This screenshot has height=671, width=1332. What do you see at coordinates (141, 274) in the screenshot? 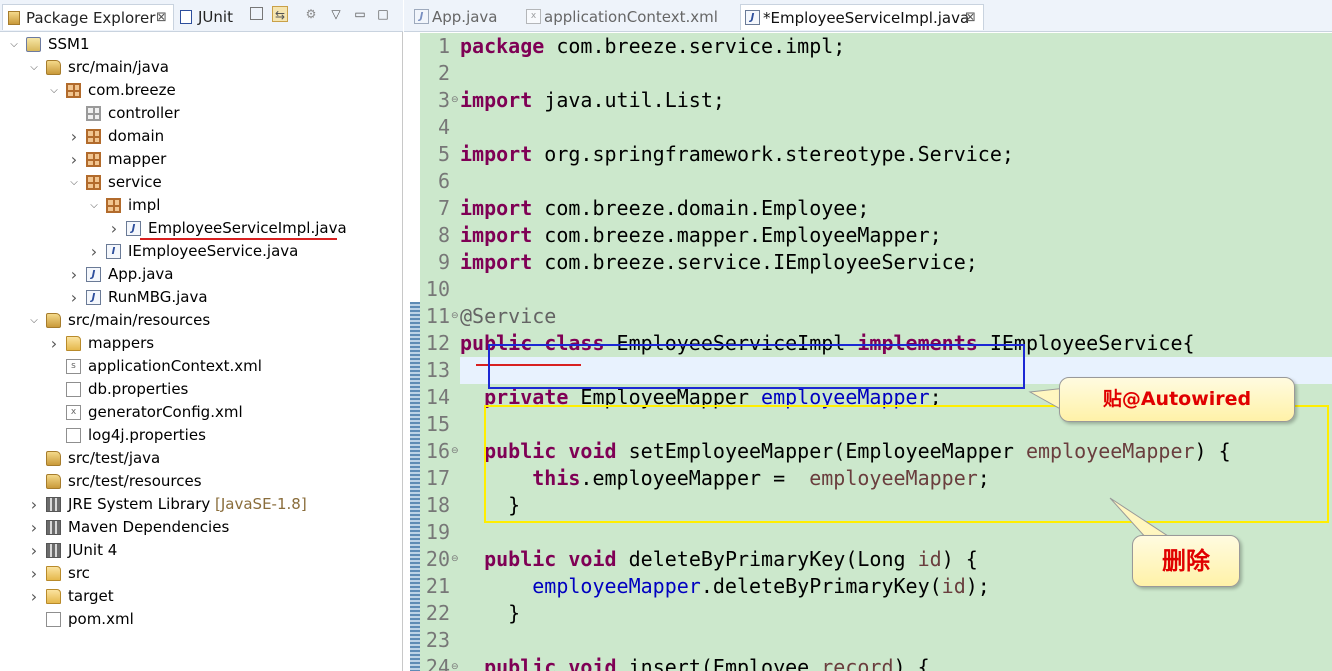
I see `tree-item-label: App.java` at bounding box center [141, 274].